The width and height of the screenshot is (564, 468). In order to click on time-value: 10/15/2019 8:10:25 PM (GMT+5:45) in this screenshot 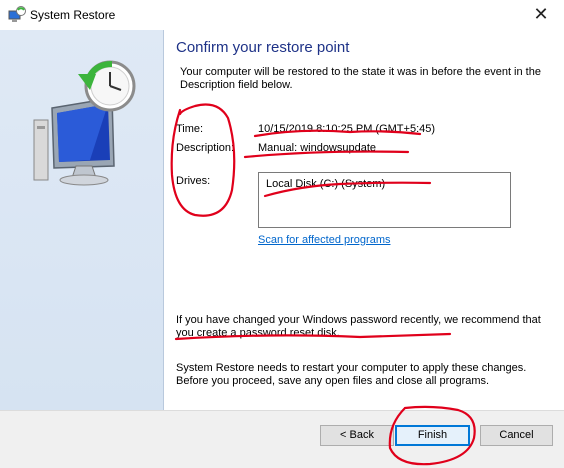, I will do `click(347, 129)`.